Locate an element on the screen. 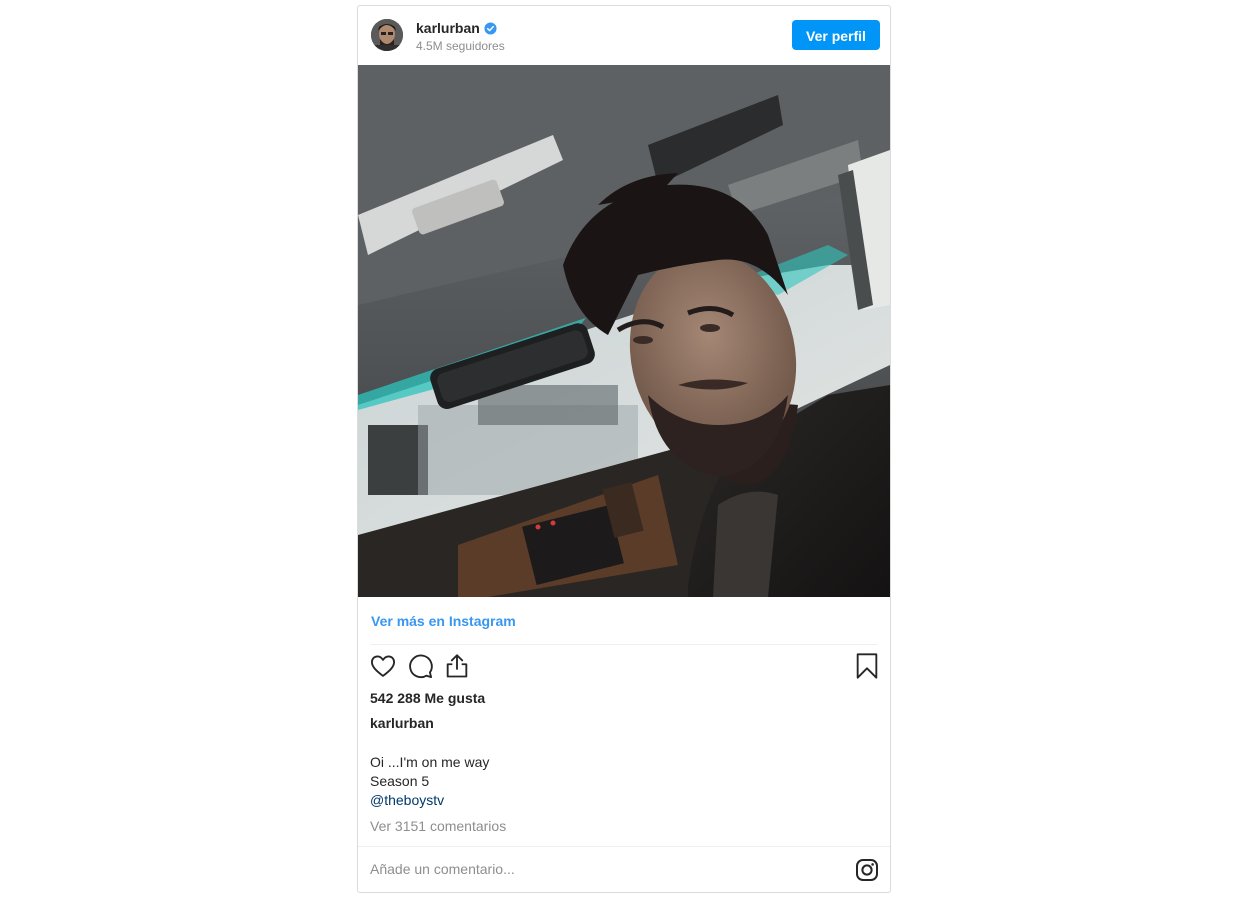 The width and height of the screenshot is (1250, 900). view-comments-link: Ver 3151 comentarios is located at coordinates (438, 826).